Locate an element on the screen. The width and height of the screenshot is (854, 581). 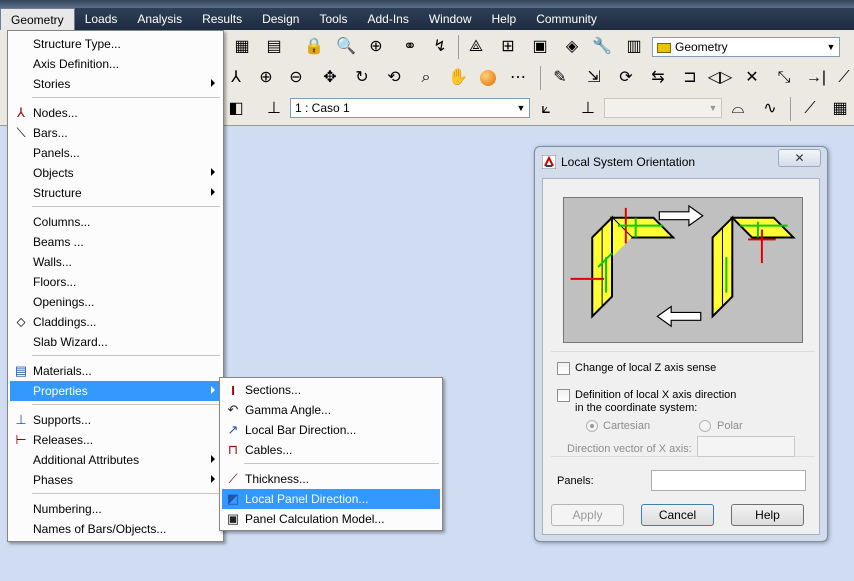
divide-icon: ⟋ is located at coordinates (843, 78).